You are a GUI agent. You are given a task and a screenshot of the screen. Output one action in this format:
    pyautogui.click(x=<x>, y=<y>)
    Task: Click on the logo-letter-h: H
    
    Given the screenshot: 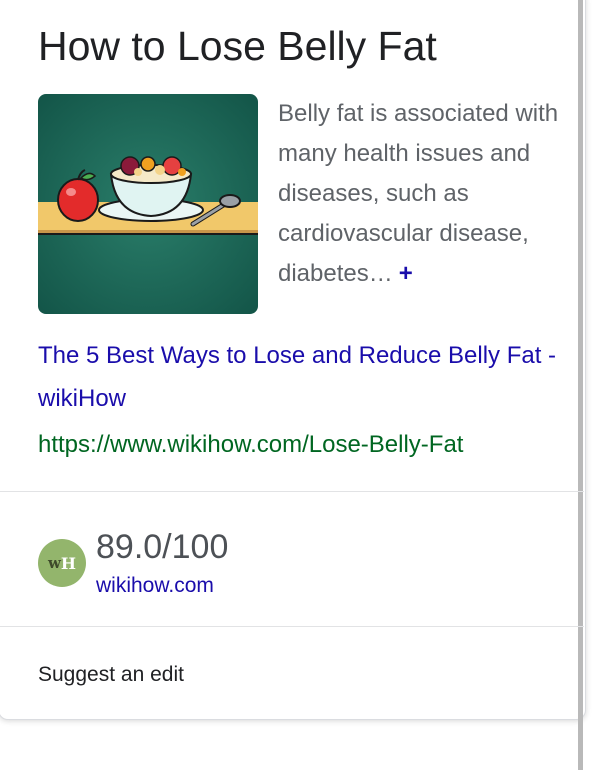 What is the action you would take?
    pyautogui.click(x=68, y=563)
    